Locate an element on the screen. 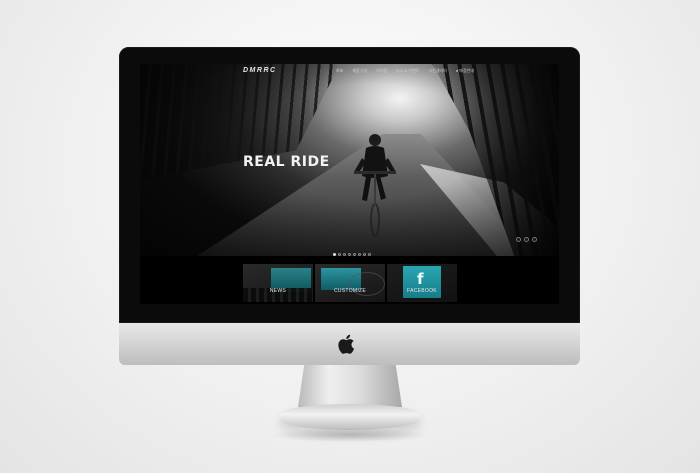 Image resolution: width=700 pixels, height=473 pixels. facebook-tile: f FACEBOOK is located at coordinates (422, 283).